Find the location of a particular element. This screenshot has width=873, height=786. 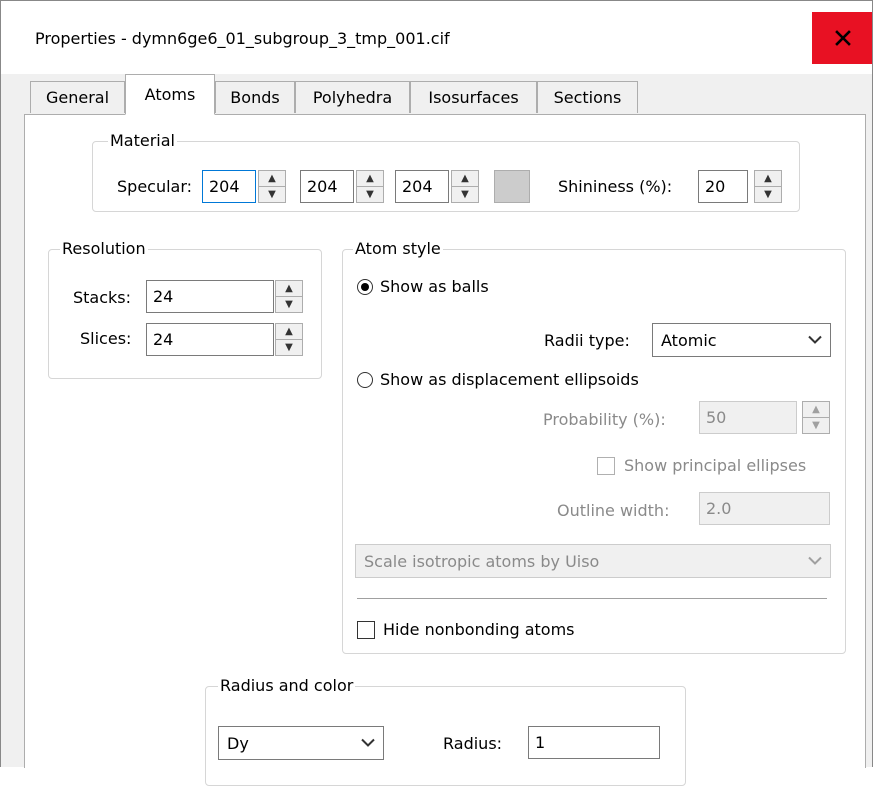

resolution-legend: Resolution is located at coordinates (104, 248).